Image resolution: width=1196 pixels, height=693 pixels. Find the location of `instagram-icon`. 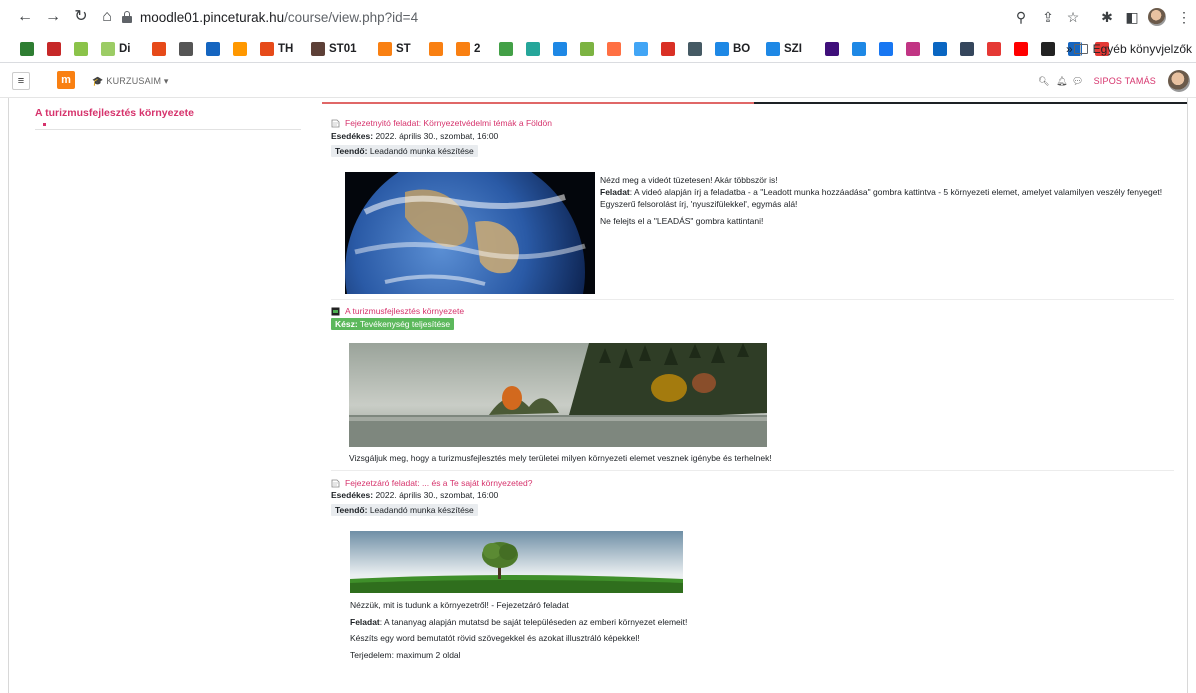

instagram-icon is located at coordinates (913, 49).